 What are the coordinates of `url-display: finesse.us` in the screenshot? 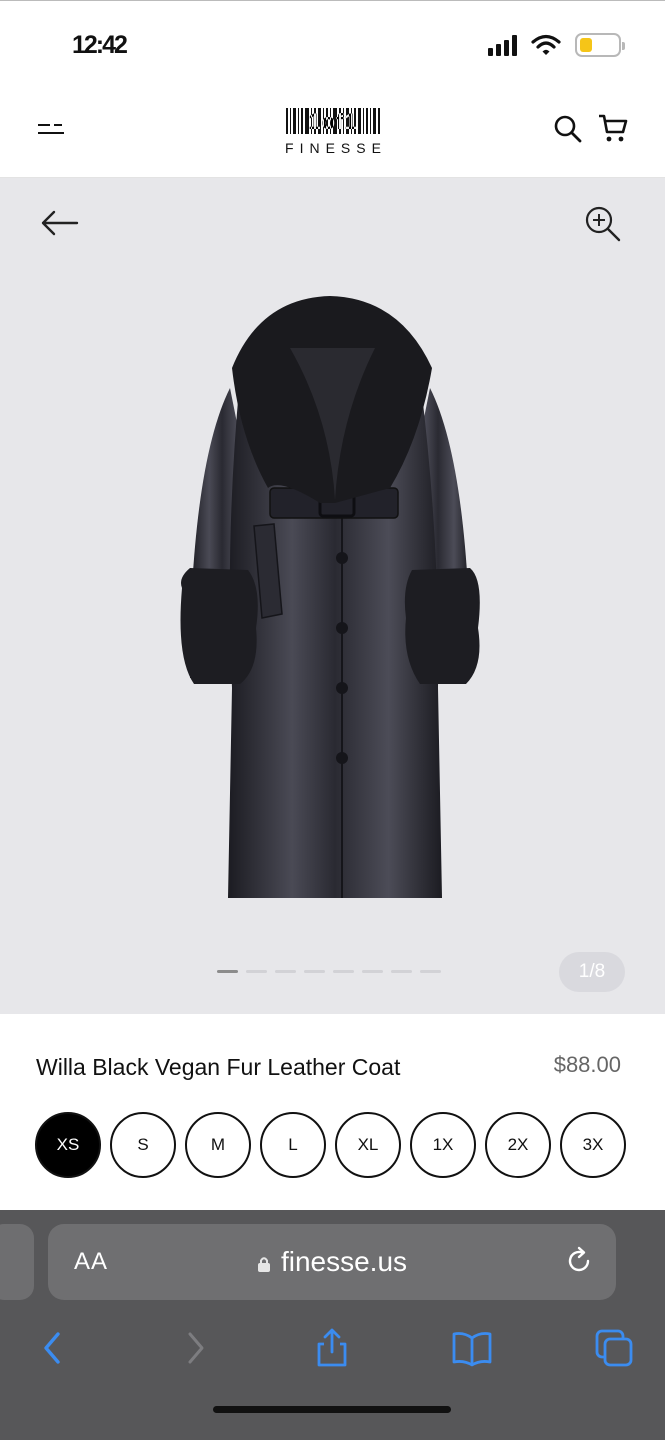 It's located at (332, 1262).